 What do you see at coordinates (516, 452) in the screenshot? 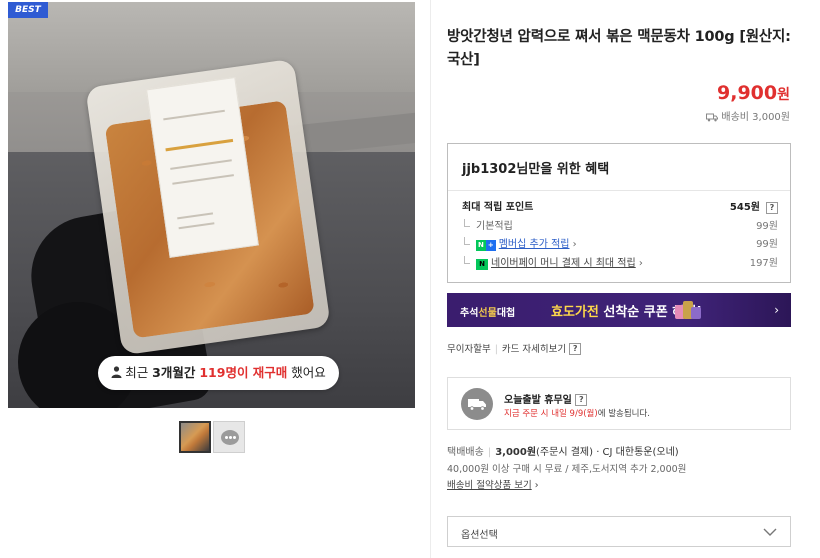
I see `delivery-fee: 3,000원` at bounding box center [516, 452].